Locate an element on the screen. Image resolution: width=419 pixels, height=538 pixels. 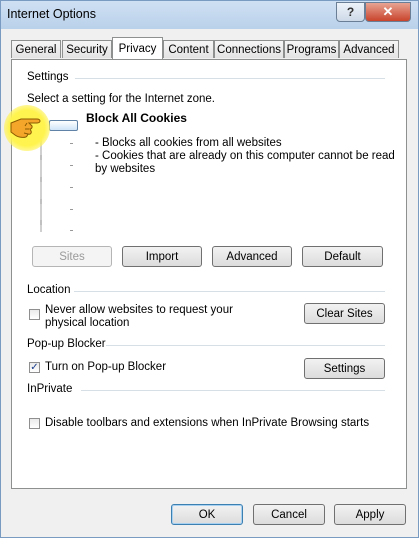
clear-sites-button: Clear Sites is located at coordinates (344, 313).